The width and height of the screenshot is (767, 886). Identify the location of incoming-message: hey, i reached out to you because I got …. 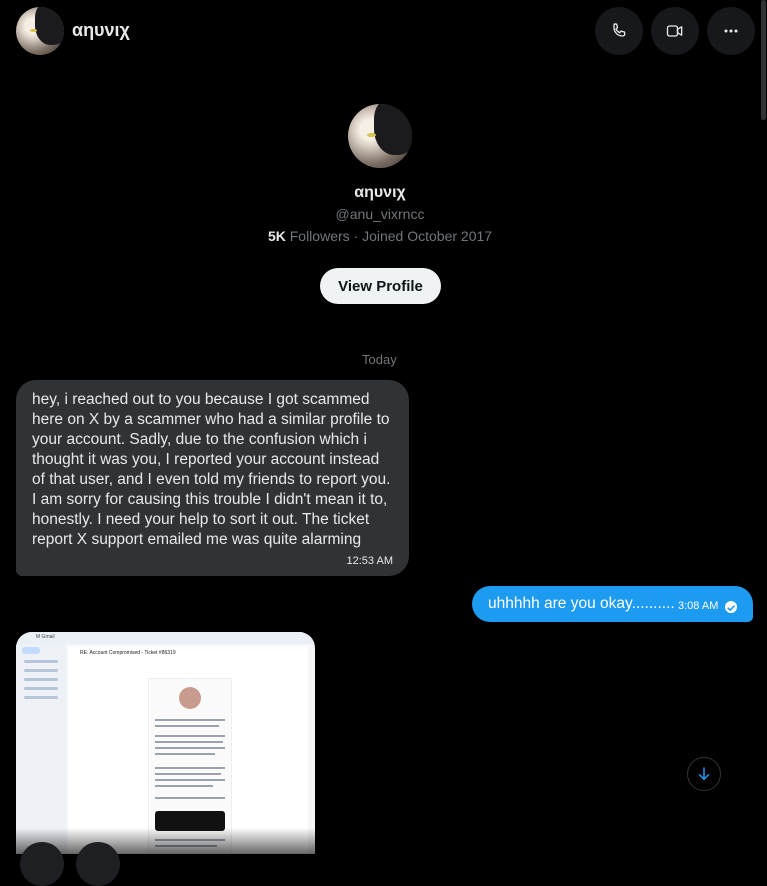
(212, 478).